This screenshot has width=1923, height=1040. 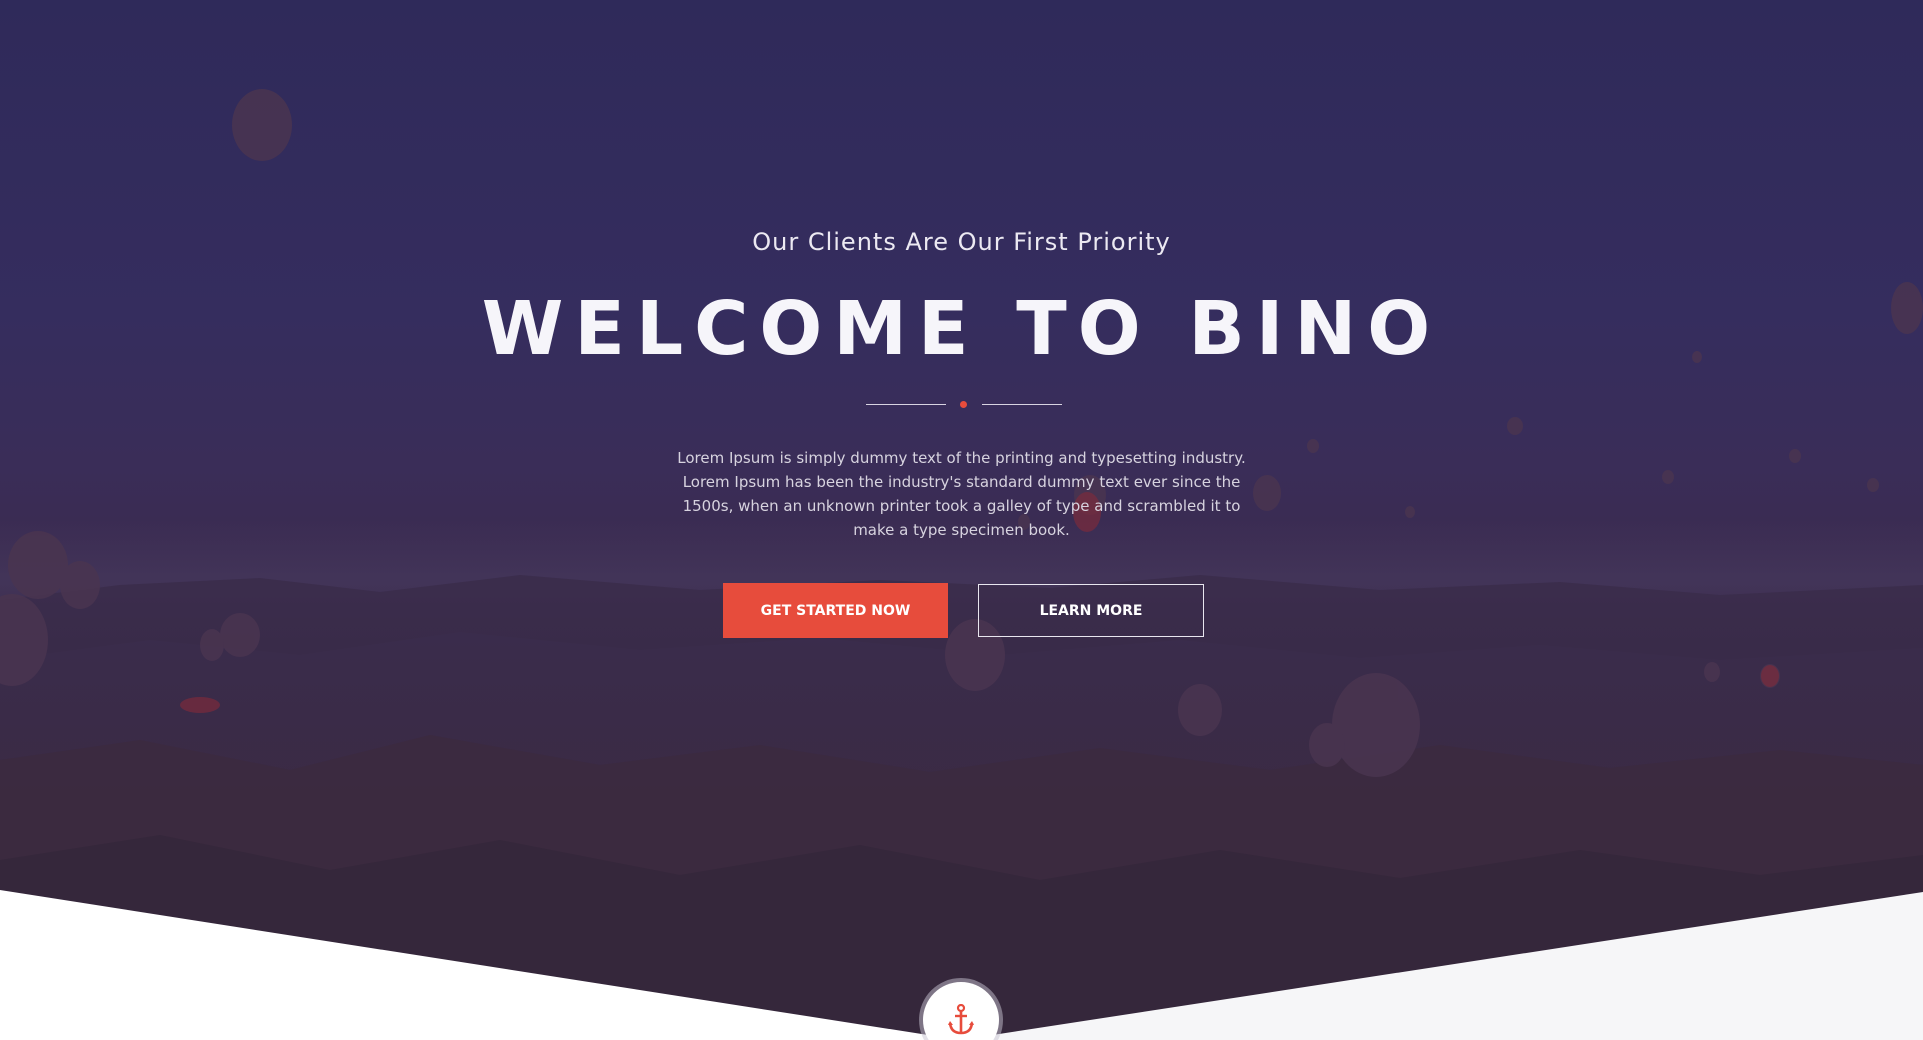 What do you see at coordinates (1022, 404) in the screenshot?
I see `divider-line-right` at bounding box center [1022, 404].